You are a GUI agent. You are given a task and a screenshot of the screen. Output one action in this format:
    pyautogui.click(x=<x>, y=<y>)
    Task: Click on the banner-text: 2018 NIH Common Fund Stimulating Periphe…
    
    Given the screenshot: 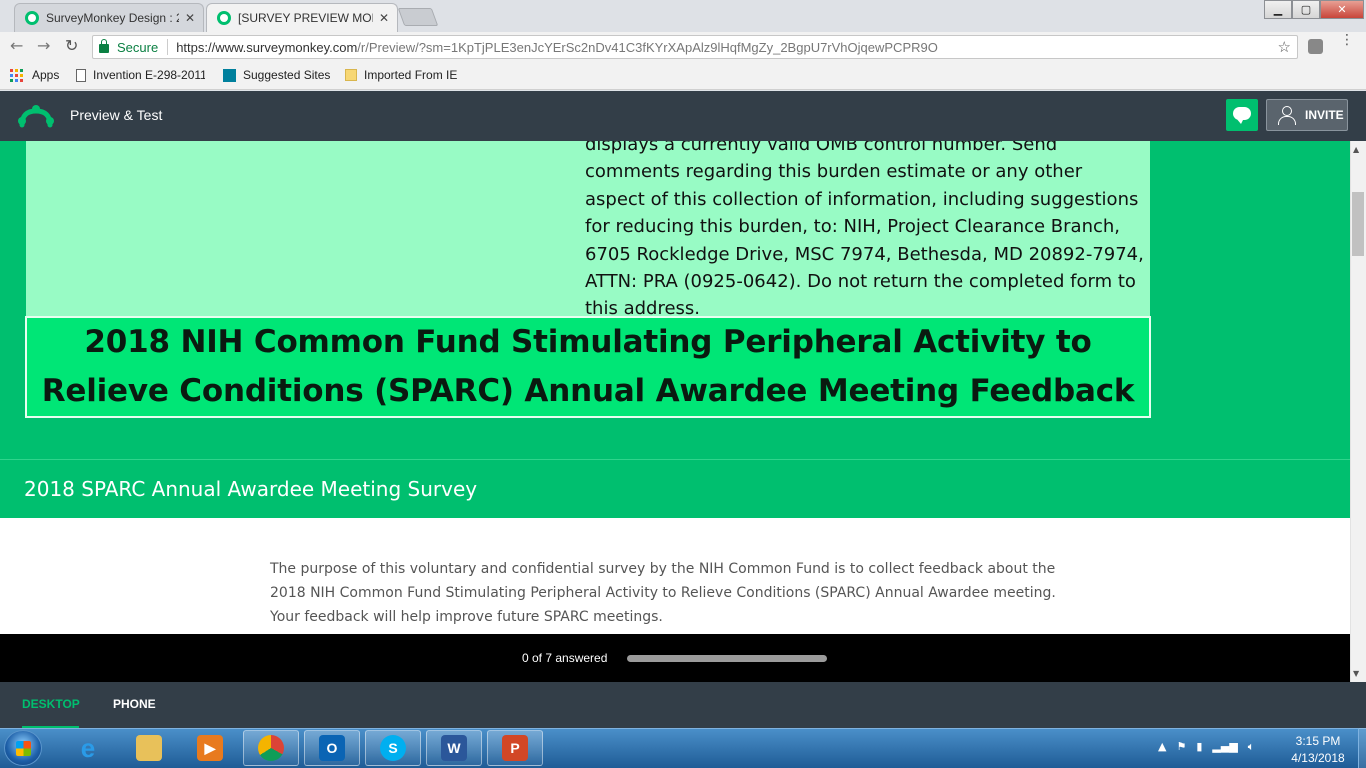 What is the action you would take?
    pyautogui.click(x=588, y=367)
    